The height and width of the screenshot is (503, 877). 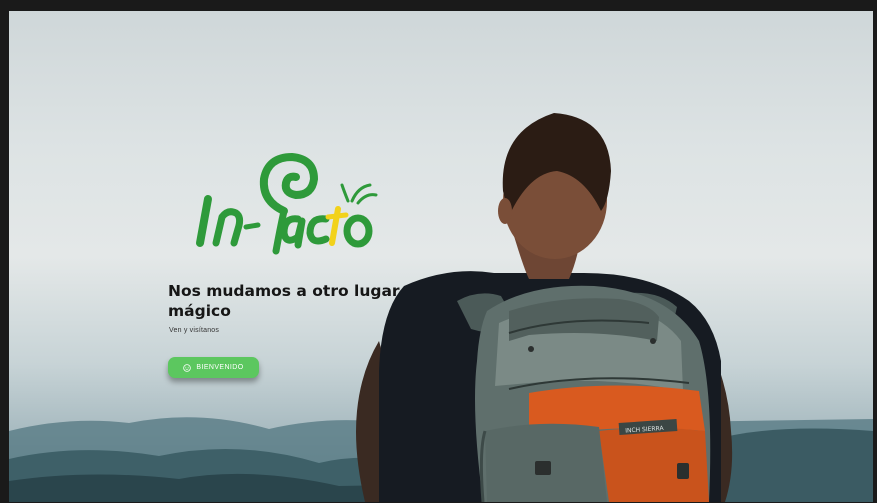 I want to click on bienvenido-button: BIENVENIDO, so click(x=213, y=367).